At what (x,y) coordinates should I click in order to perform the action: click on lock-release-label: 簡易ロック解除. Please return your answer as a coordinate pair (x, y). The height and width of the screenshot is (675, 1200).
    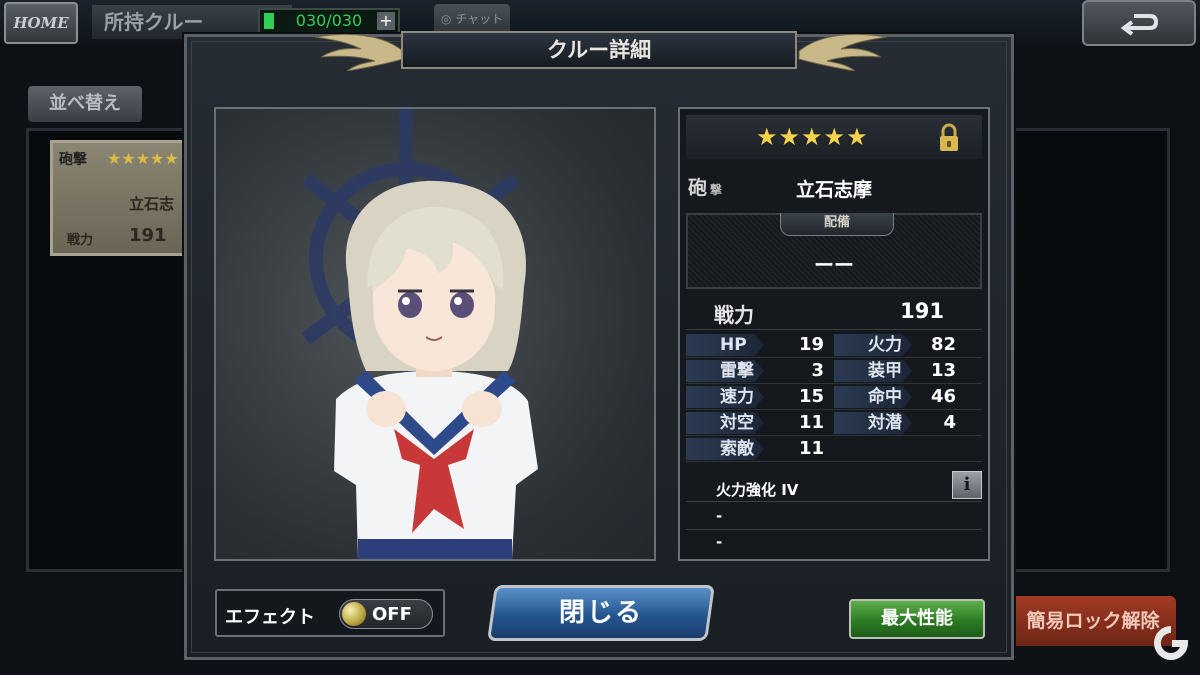
    Looking at the image, I should click on (1093, 621).